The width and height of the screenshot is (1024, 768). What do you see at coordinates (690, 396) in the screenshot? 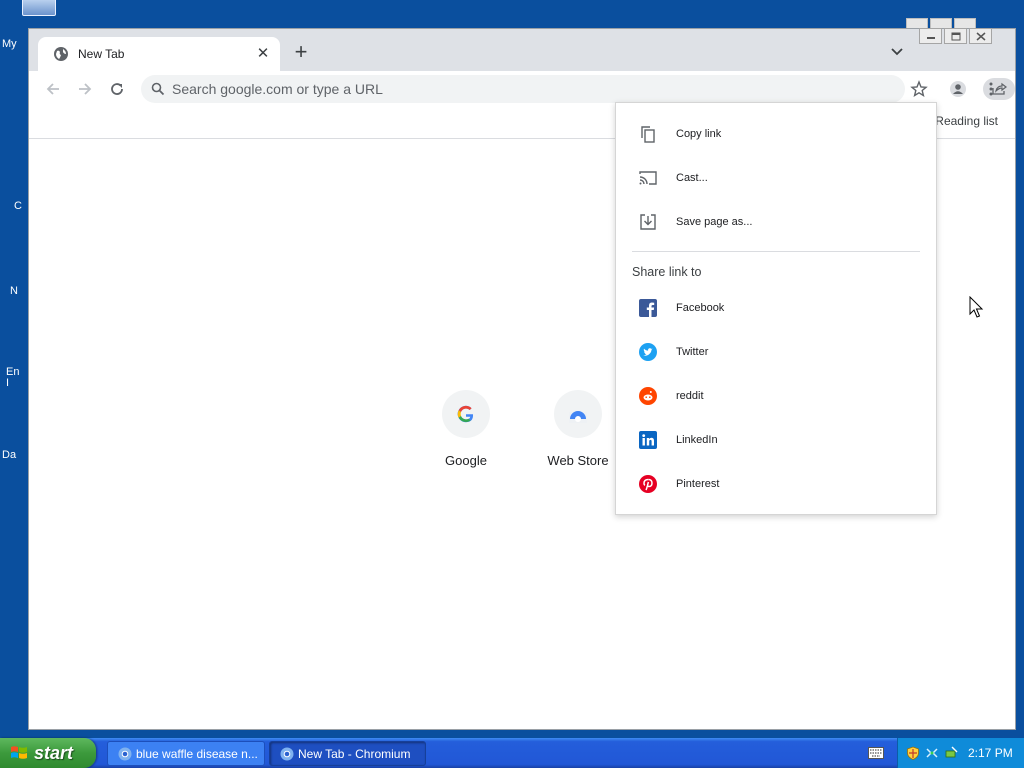
I see `menu-item-label: reddit` at bounding box center [690, 396].